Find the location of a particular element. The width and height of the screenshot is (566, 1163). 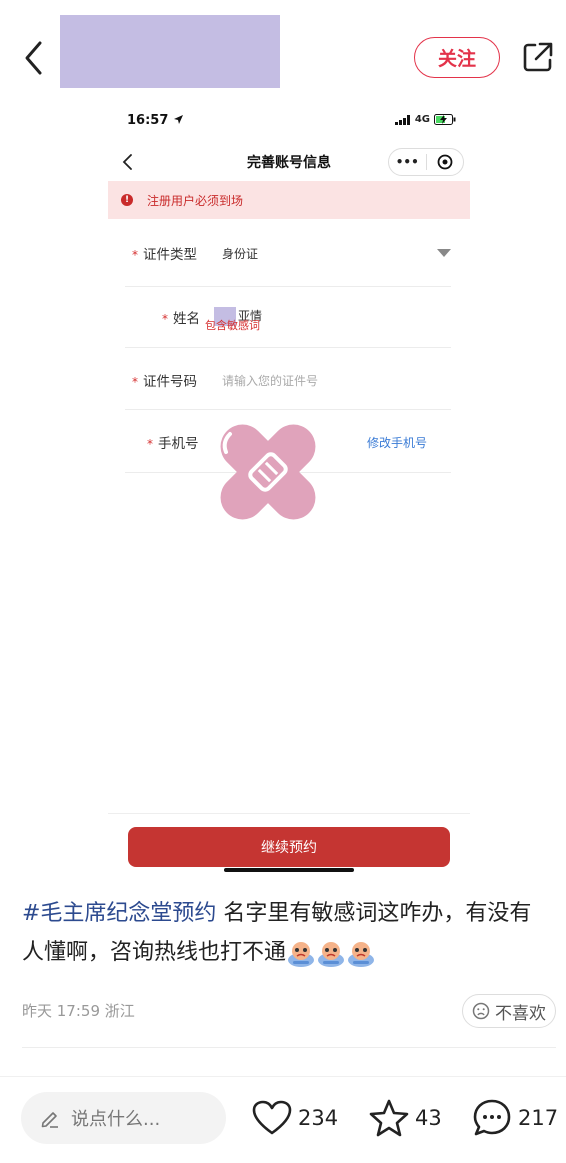

content-divider is located at coordinates (289, 1047).